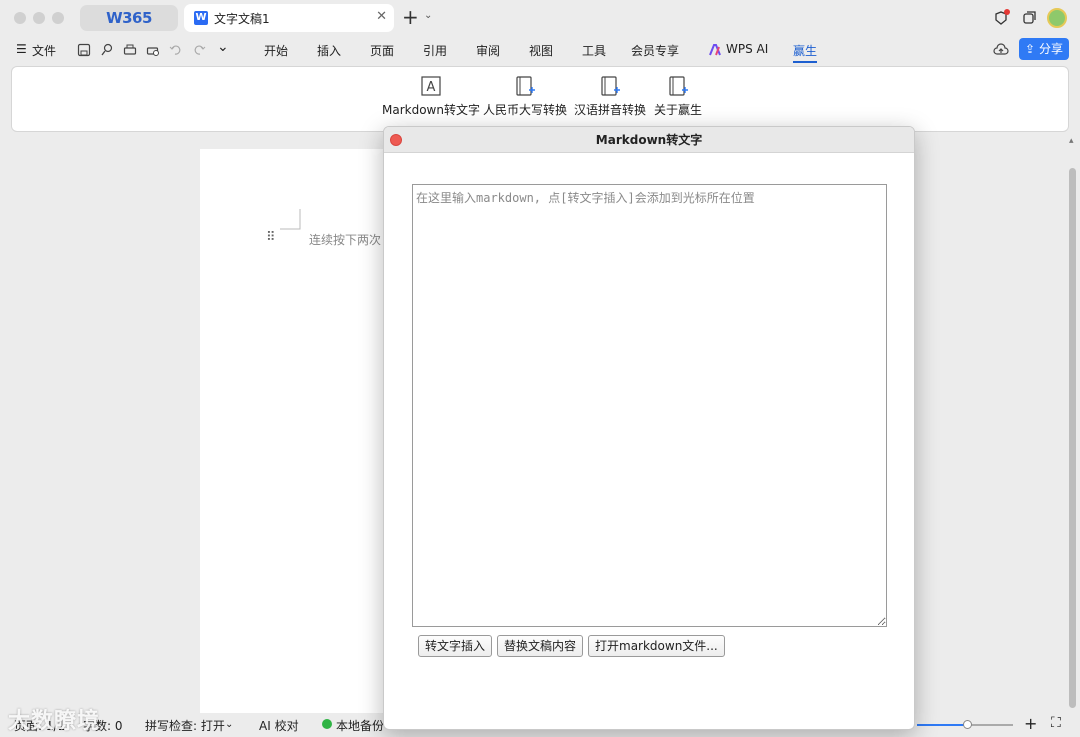  I want to click on scroll-up-icon: ▴, so click(1071, 141).